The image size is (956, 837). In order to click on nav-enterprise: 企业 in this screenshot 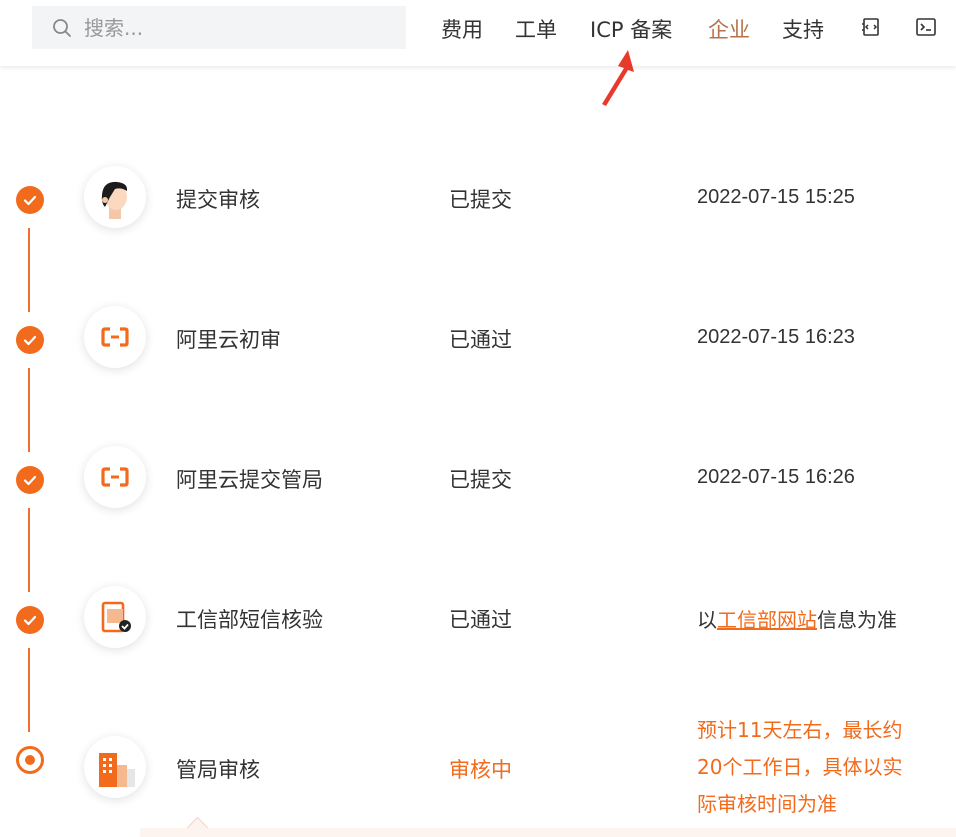, I will do `click(729, 29)`.